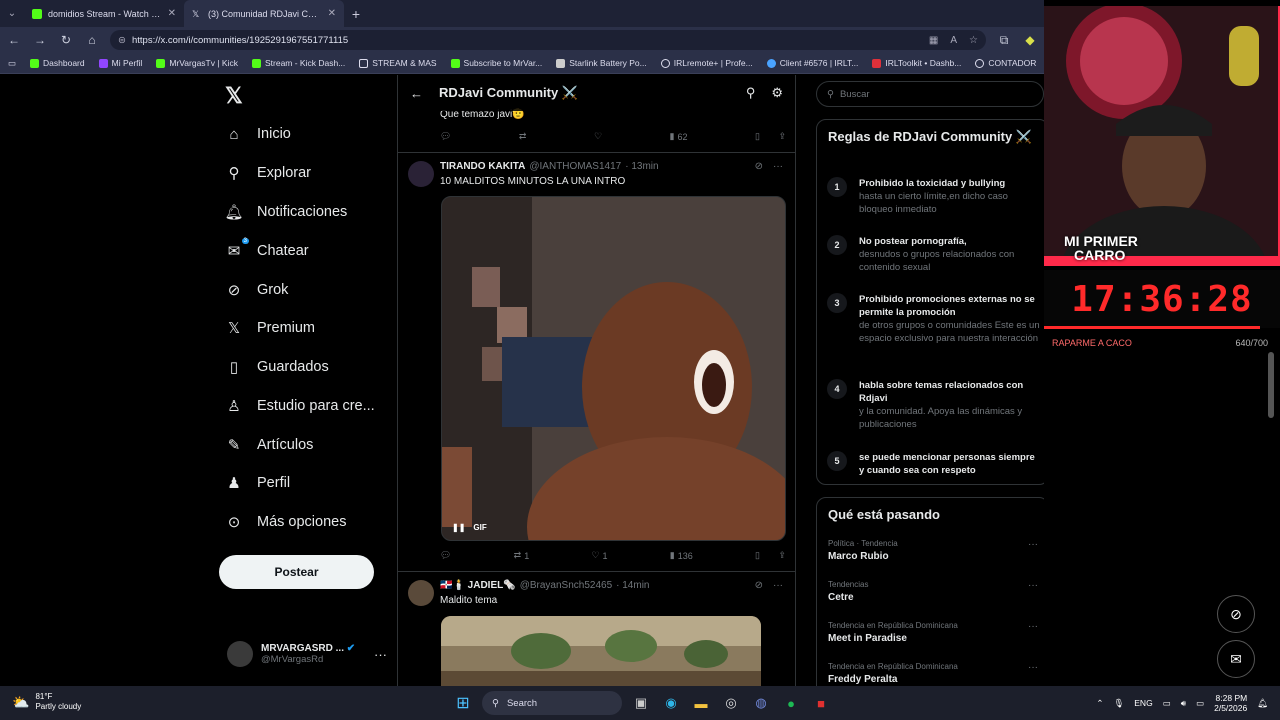 The height and width of the screenshot is (720, 1280). Describe the element at coordinates (268, 173) in the screenshot. I see `nav-explorar: ⚲ Explorar` at that location.